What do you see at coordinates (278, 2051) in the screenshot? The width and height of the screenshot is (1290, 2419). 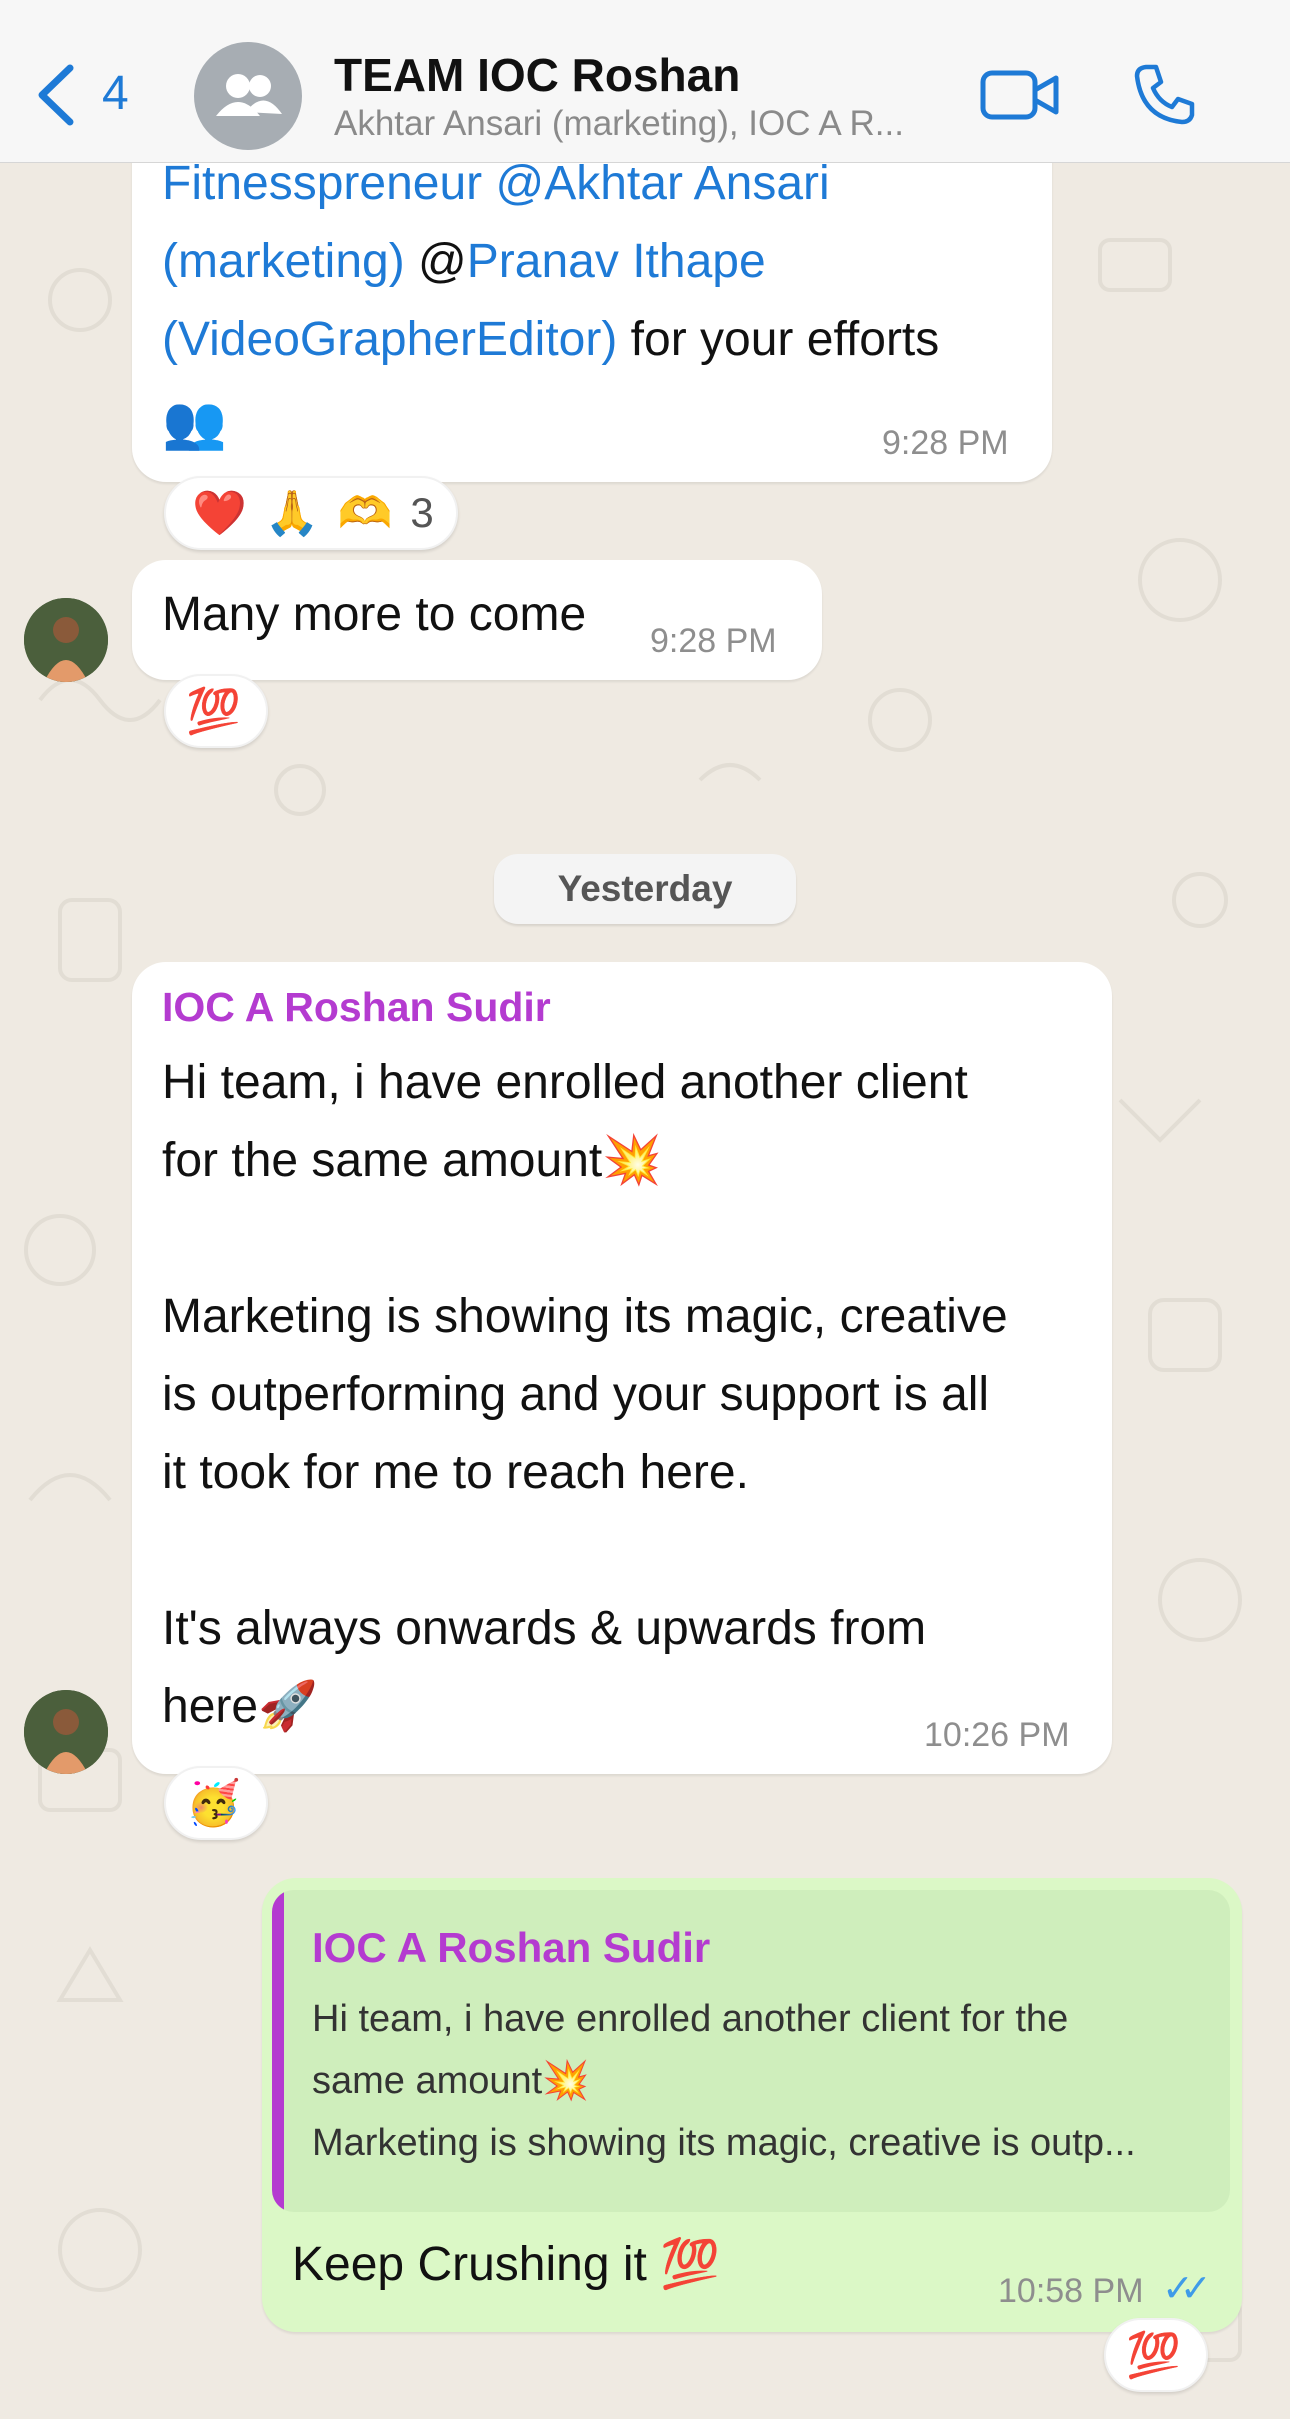 I see `quote-accent-bar` at bounding box center [278, 2051].